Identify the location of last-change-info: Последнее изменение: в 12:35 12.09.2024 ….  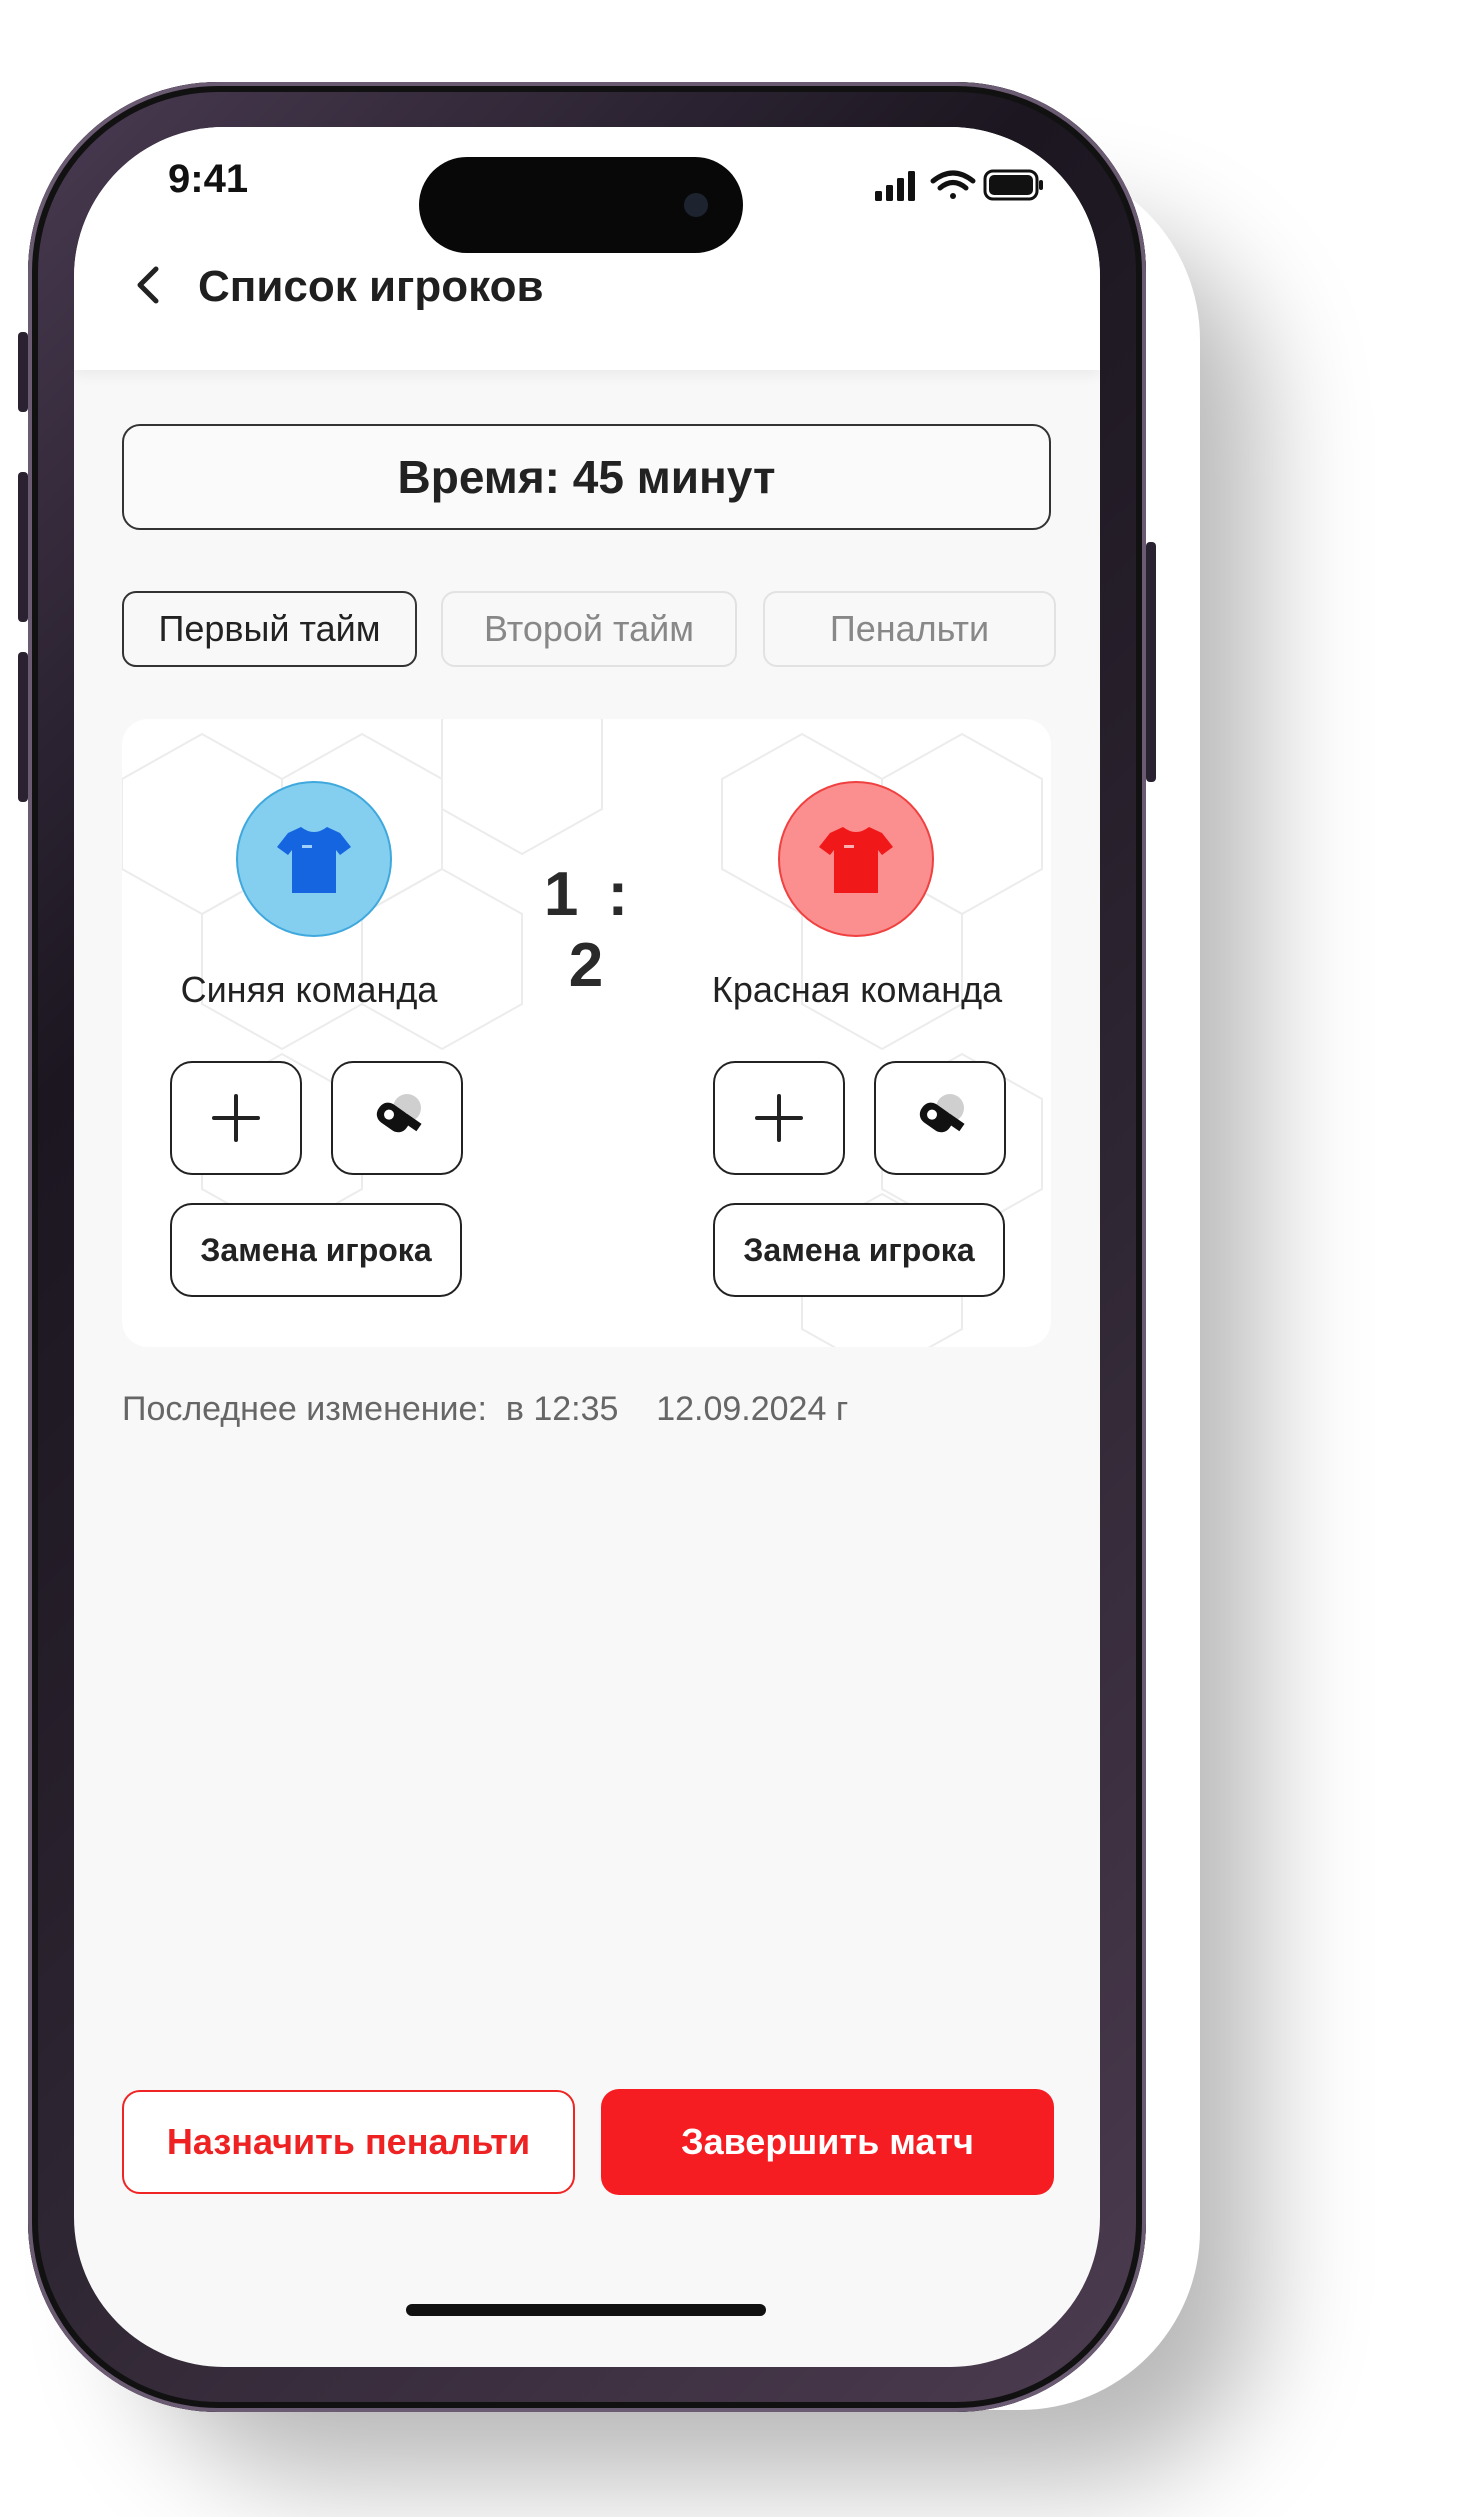
(485, 1409).